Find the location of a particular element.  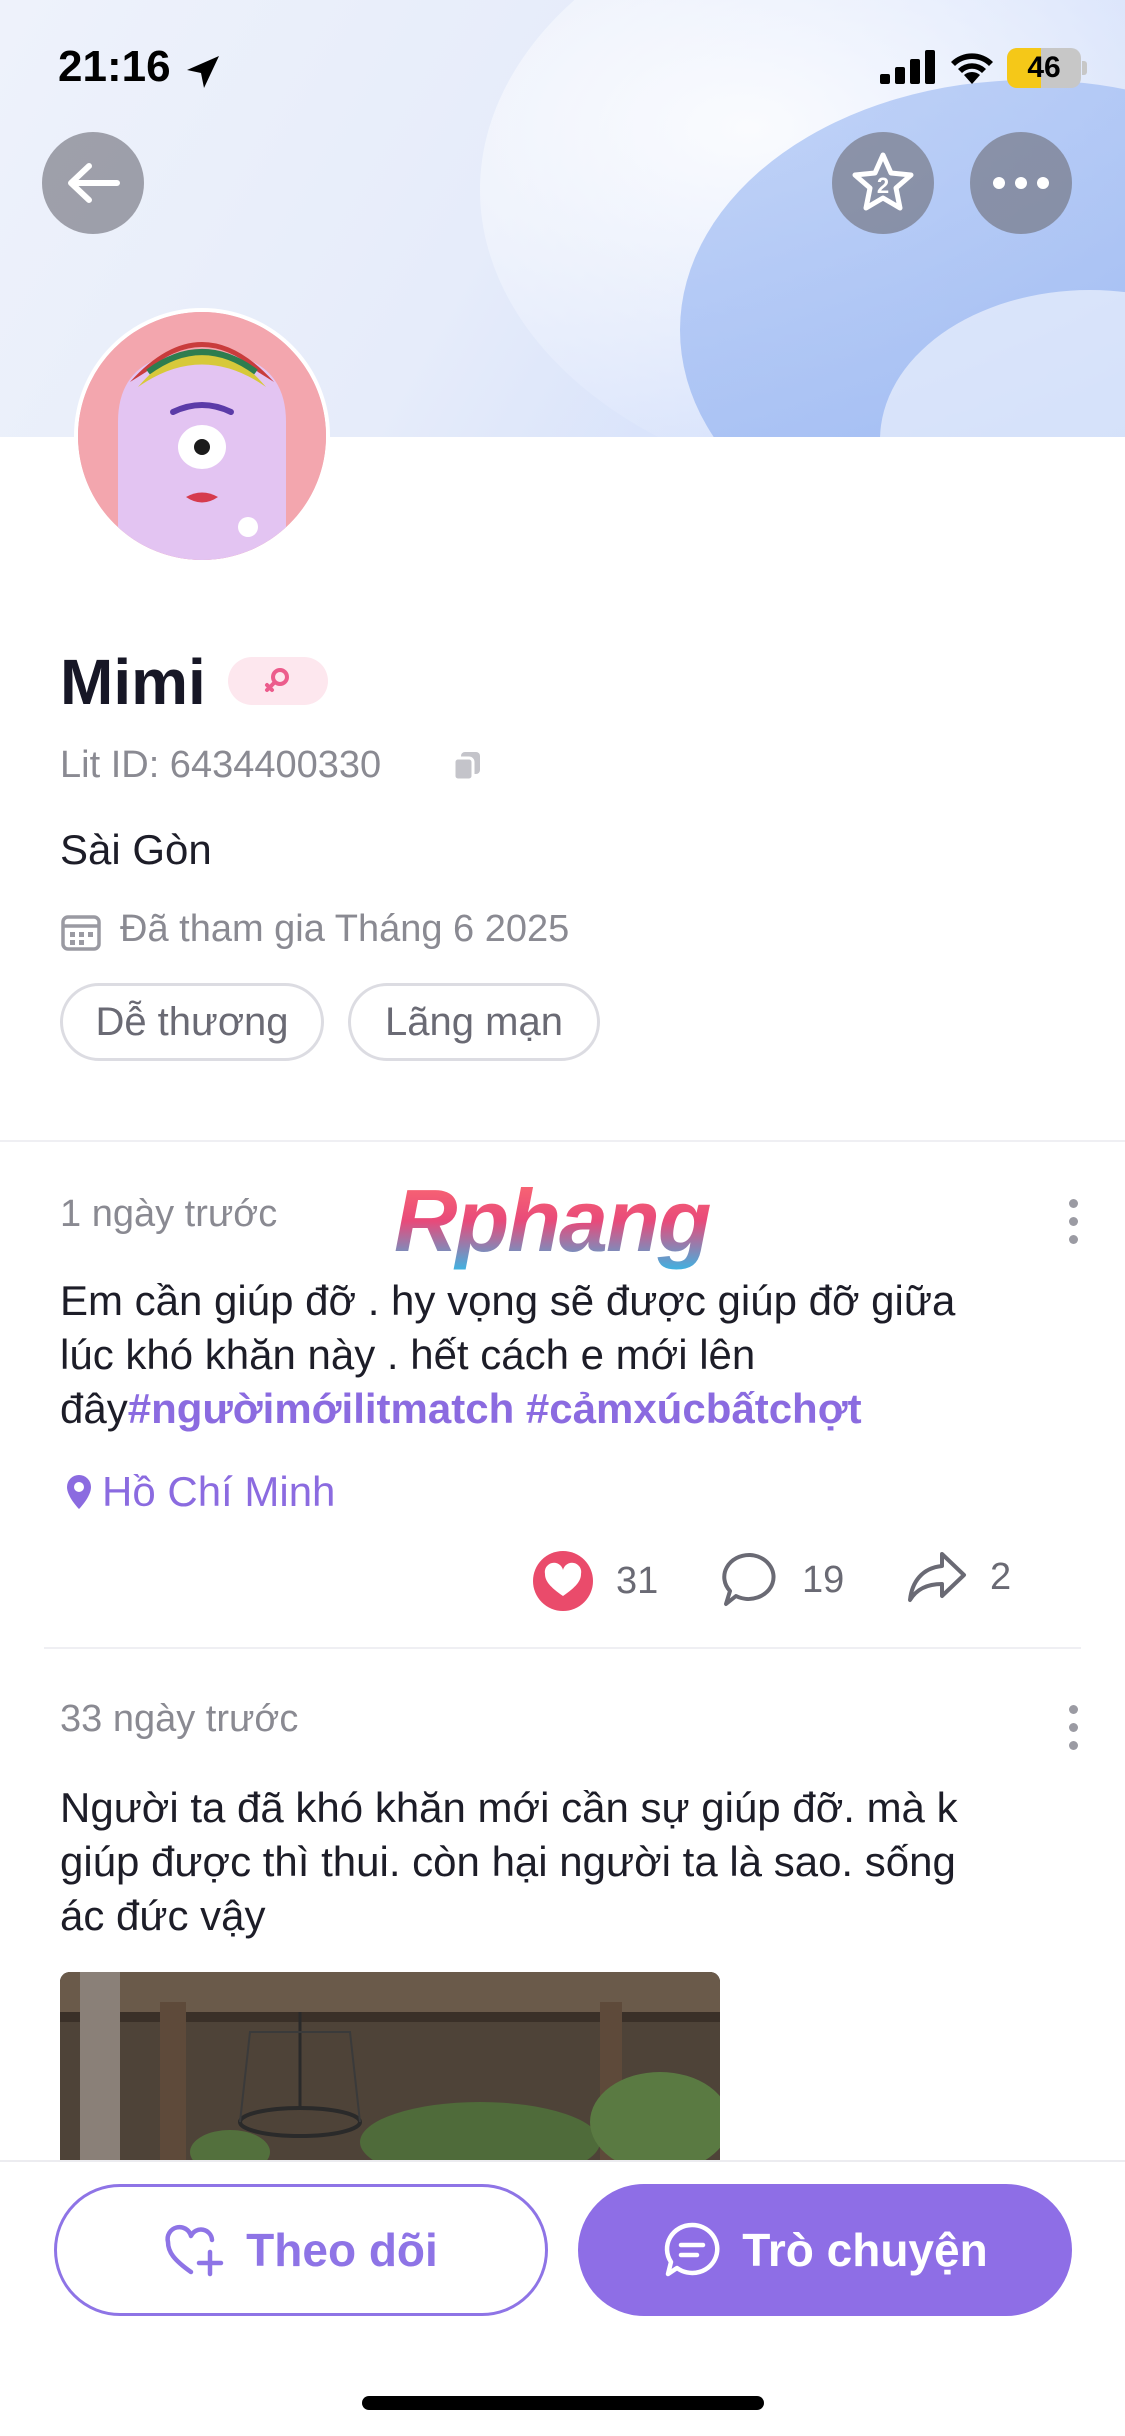

post-location-label: Hồ Chí Minh is located at coordinates (219, 1491).